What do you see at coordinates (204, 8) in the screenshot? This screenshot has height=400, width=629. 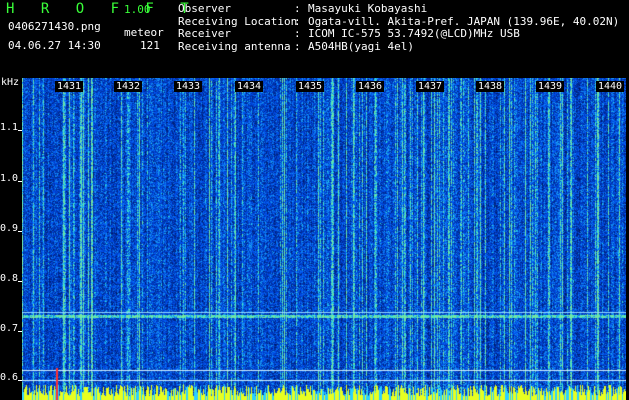 I see `info-key: Observer` at bounding box center [204, 8].